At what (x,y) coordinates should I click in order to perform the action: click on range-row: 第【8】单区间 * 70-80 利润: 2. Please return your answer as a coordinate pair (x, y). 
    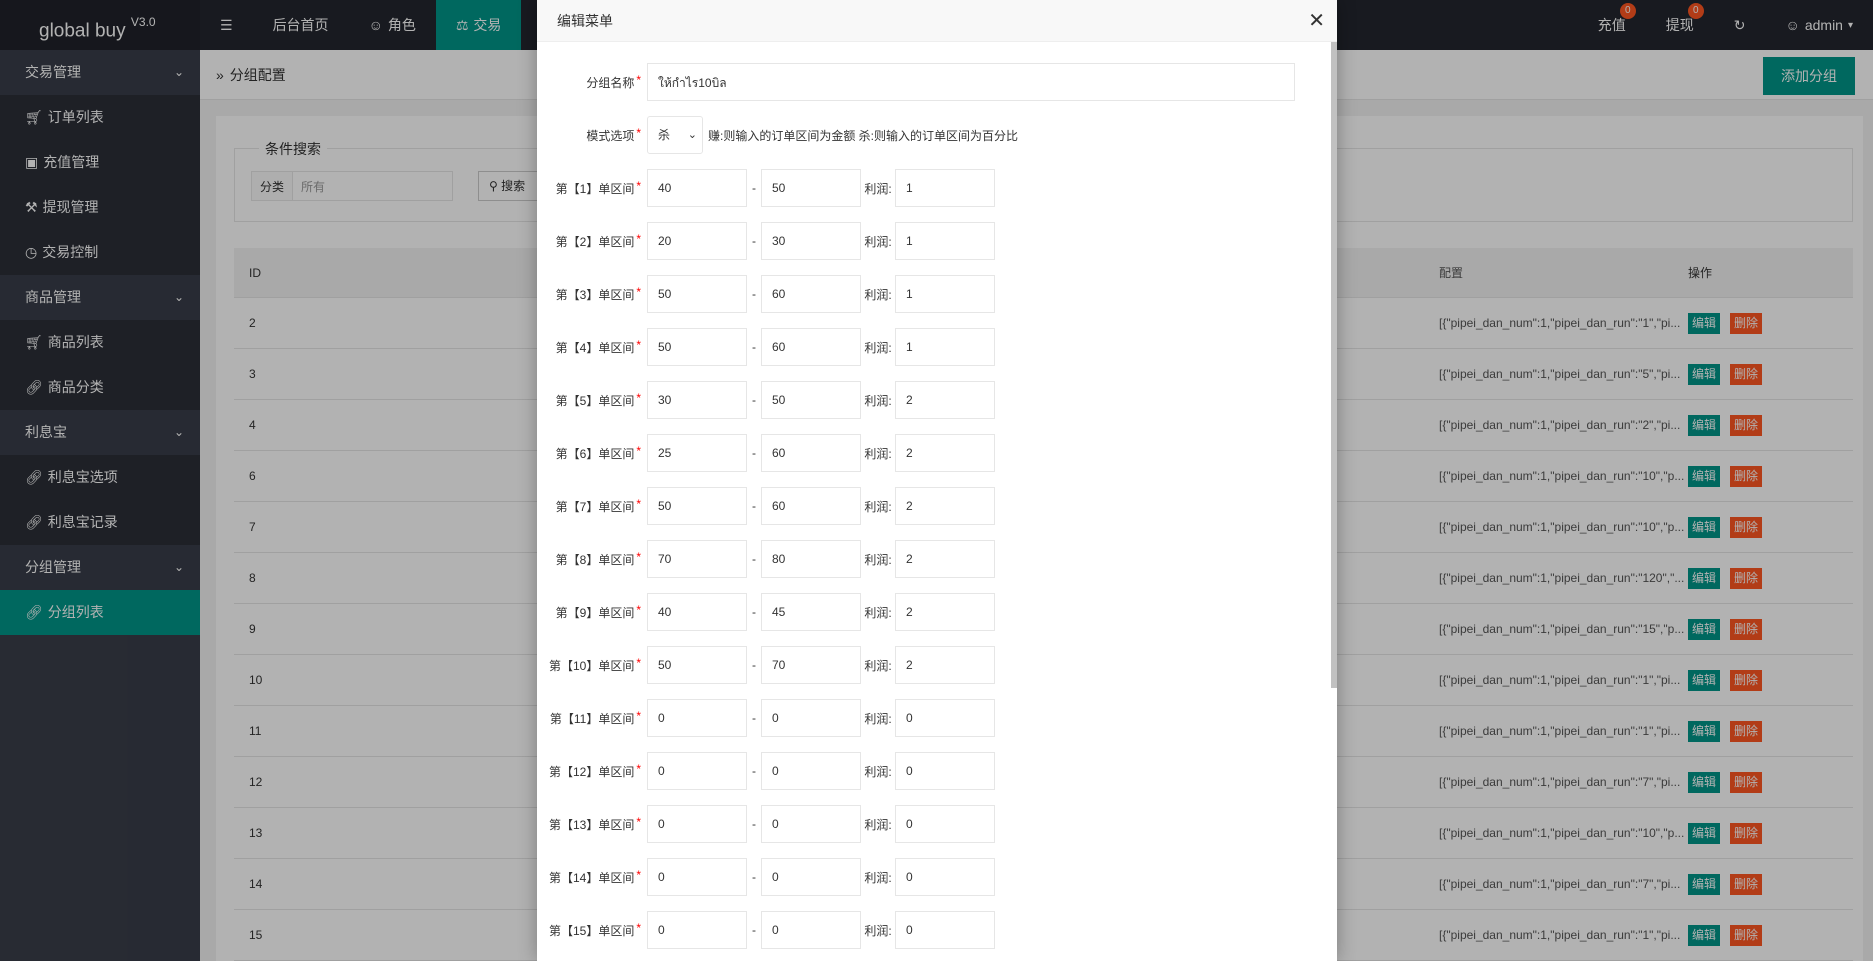
    Looking at the image, I should click on (766, 559).